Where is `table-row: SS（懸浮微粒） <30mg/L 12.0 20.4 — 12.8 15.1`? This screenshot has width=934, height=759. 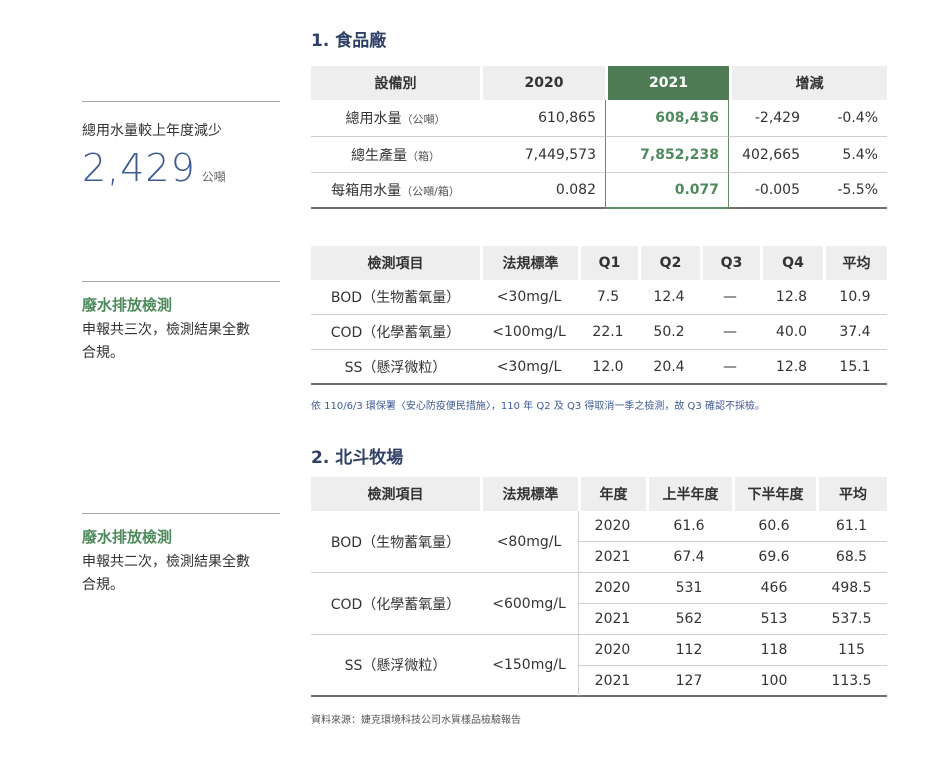 table-row: SS（懸浮微粒） <30mg/L 12.0 20.4 — 12.8 15.1 is located at coordinates (599, 367).